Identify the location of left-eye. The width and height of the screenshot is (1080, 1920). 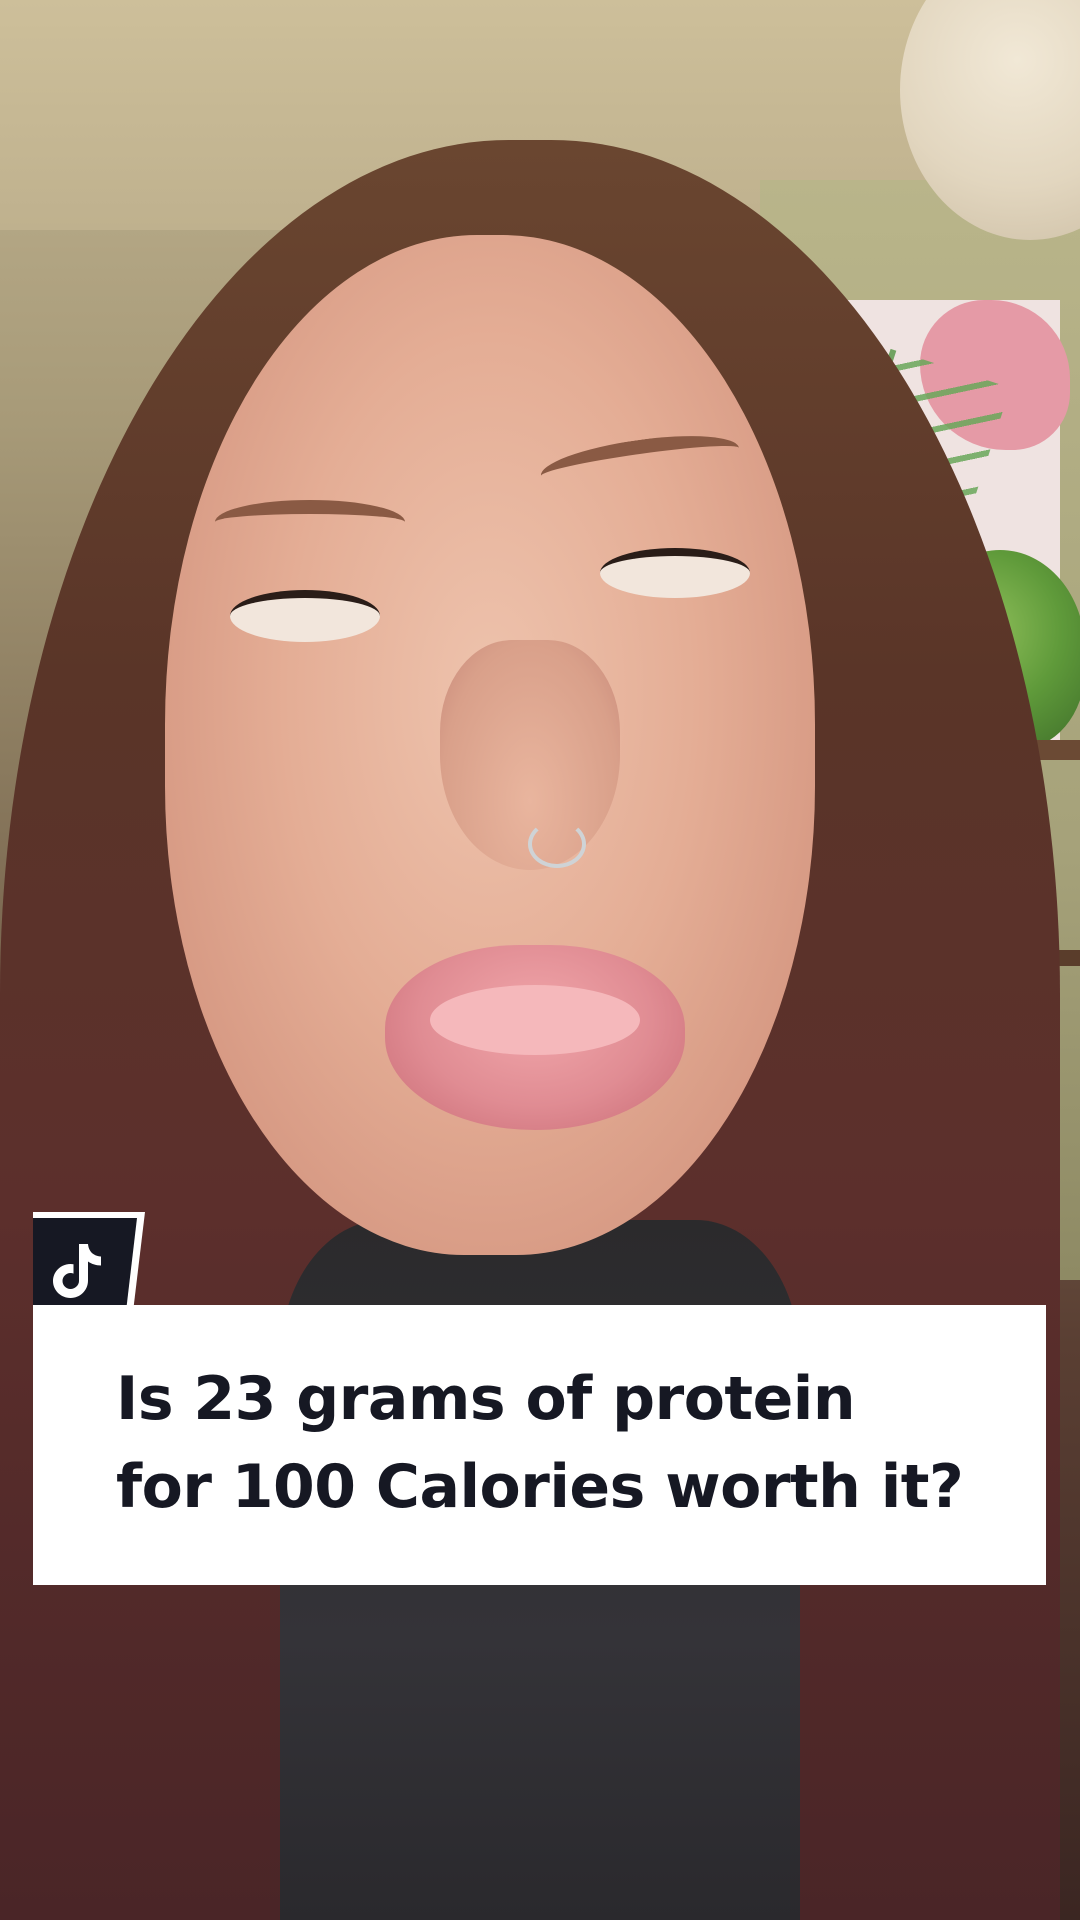
(305, 616).